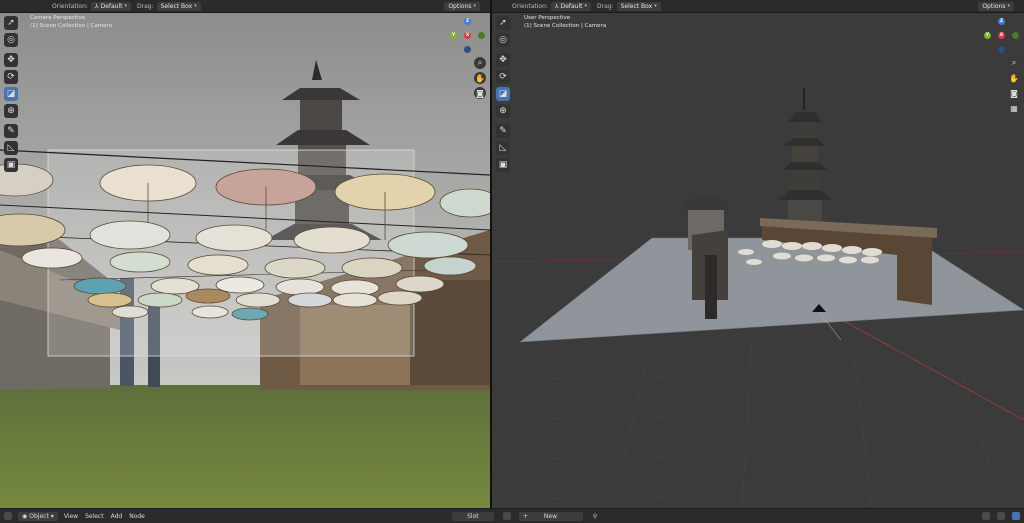 The image size is (1024, 523). Describe the element at coordinates (986, 516) in the screenshot. I see `overlay-toggle-icon` at that location.